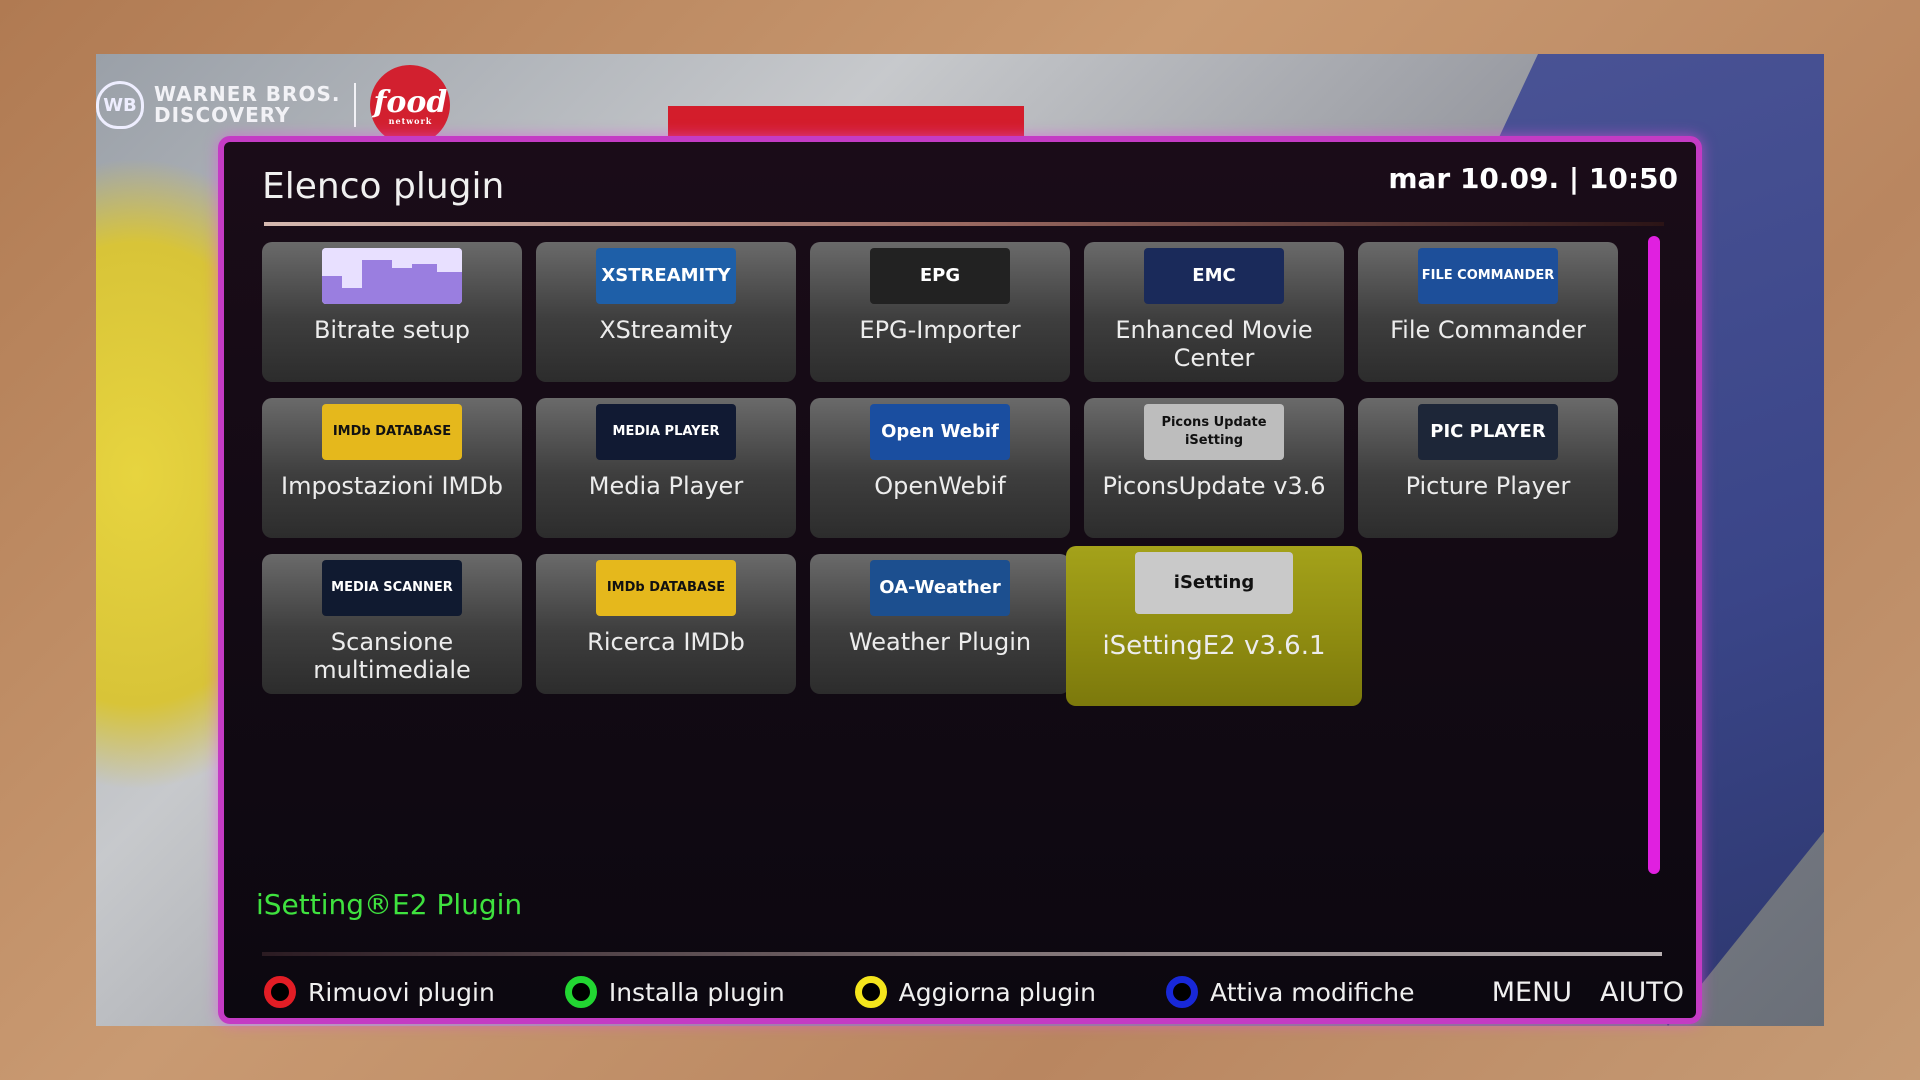  What do you see at coordinates (666, 588) in the screenshot?
I see `imdb-search-icon: IMDb DATABASE` at bounding box center [666, 588].